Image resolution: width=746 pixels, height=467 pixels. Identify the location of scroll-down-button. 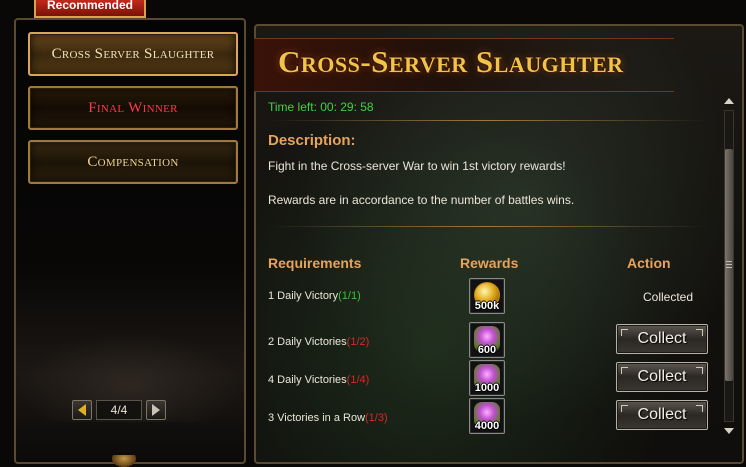
(729, 431).